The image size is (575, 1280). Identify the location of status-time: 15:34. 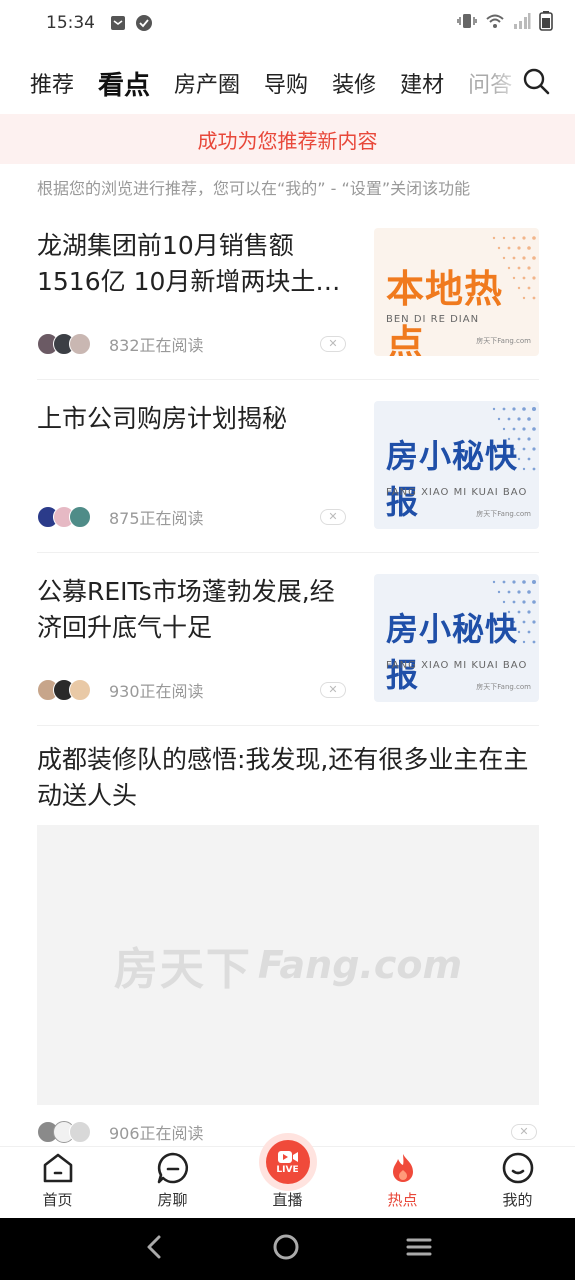
(70, 23).